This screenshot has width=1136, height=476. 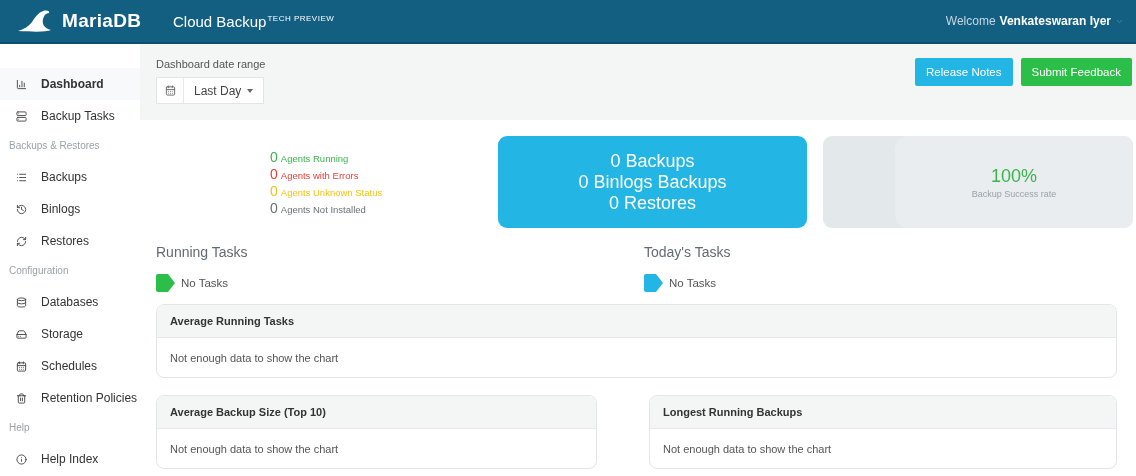 I want to click on agent-status-label: Agents Running, so click(x=314, y=158).